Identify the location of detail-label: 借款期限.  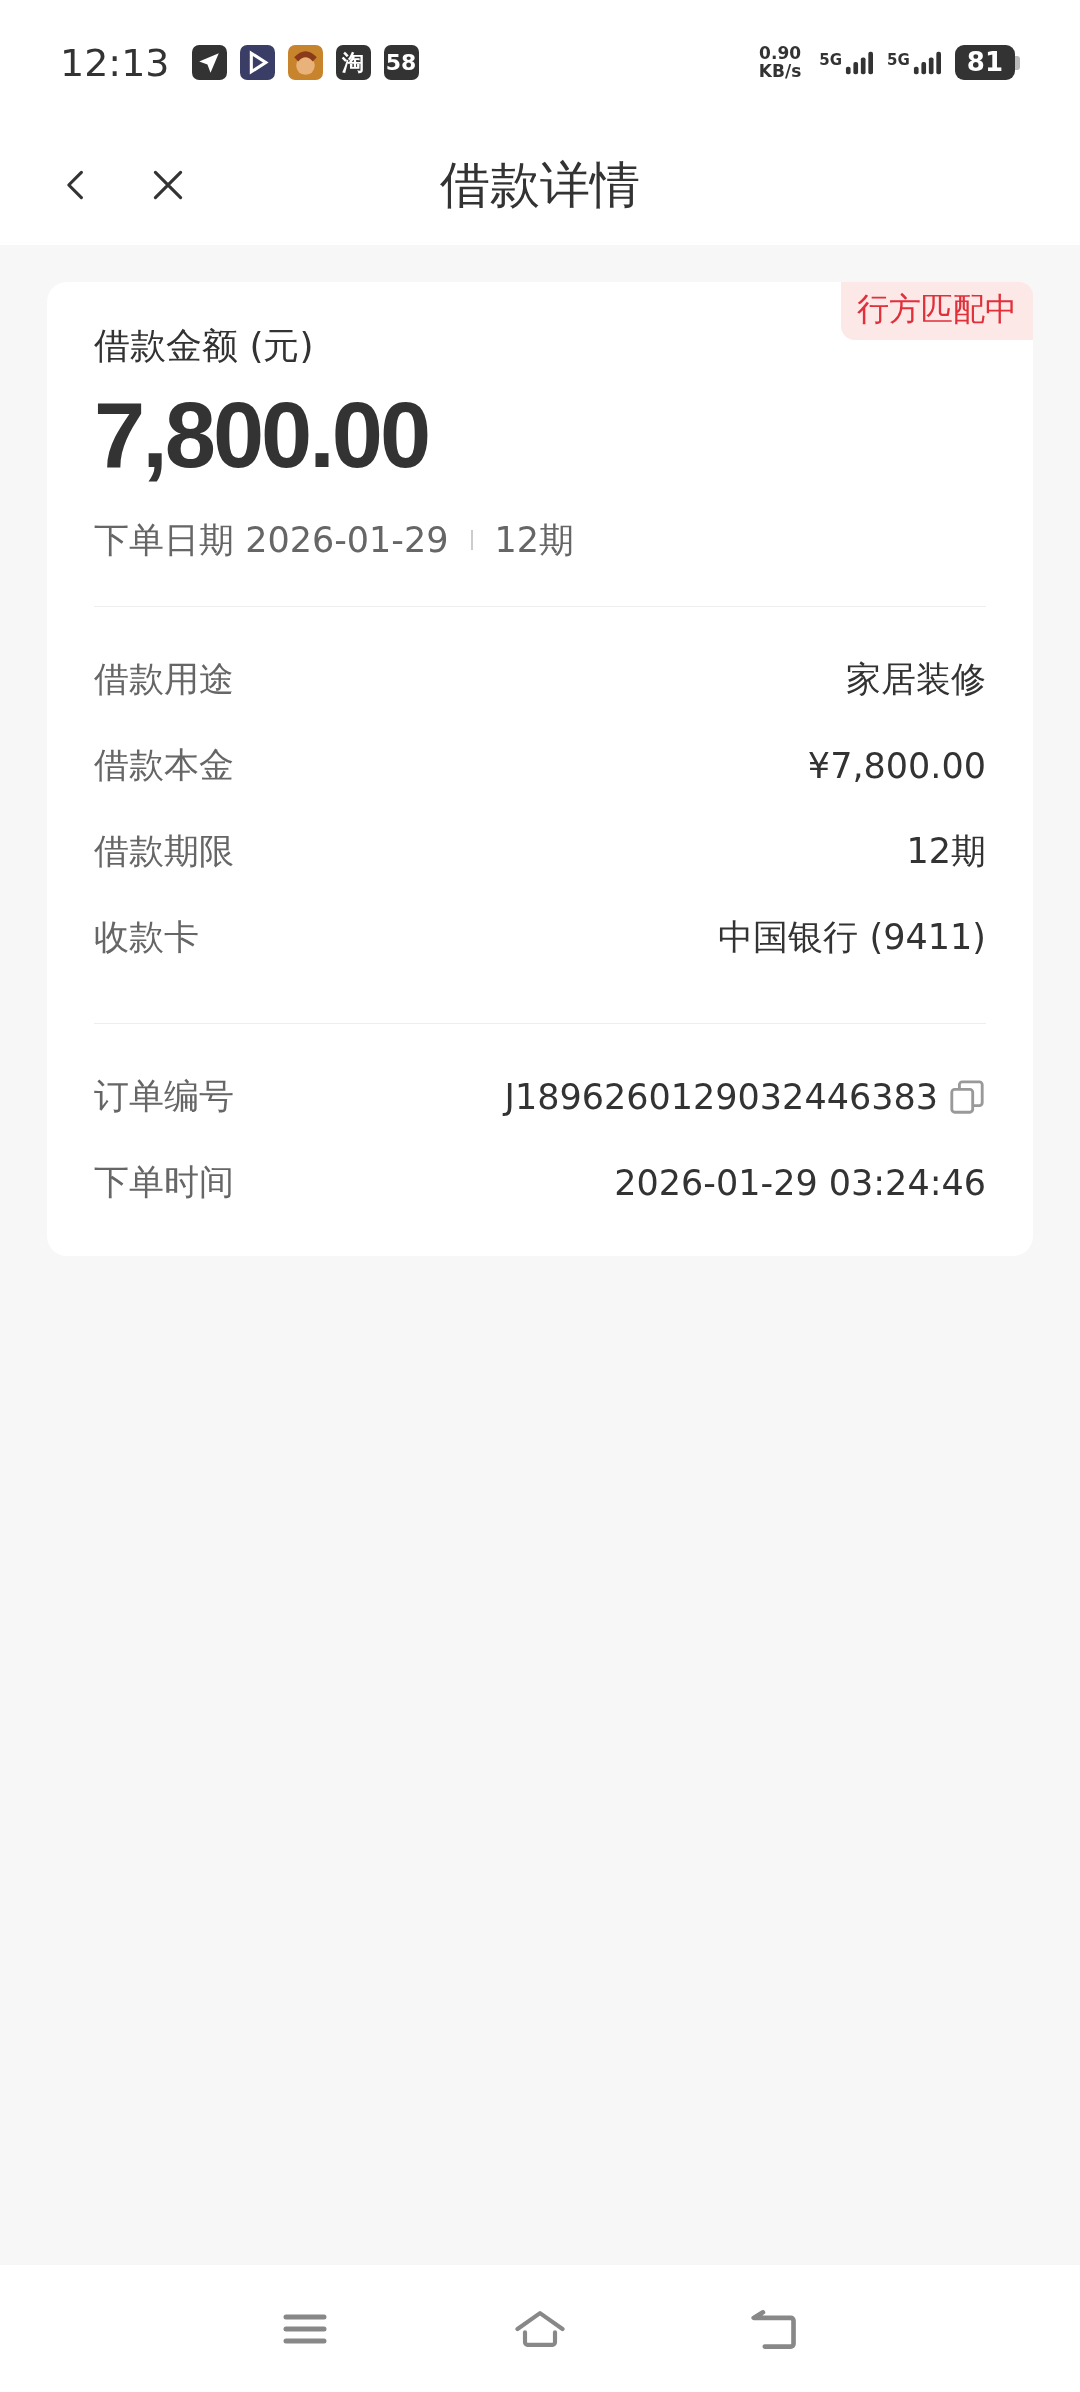
(164, 852).